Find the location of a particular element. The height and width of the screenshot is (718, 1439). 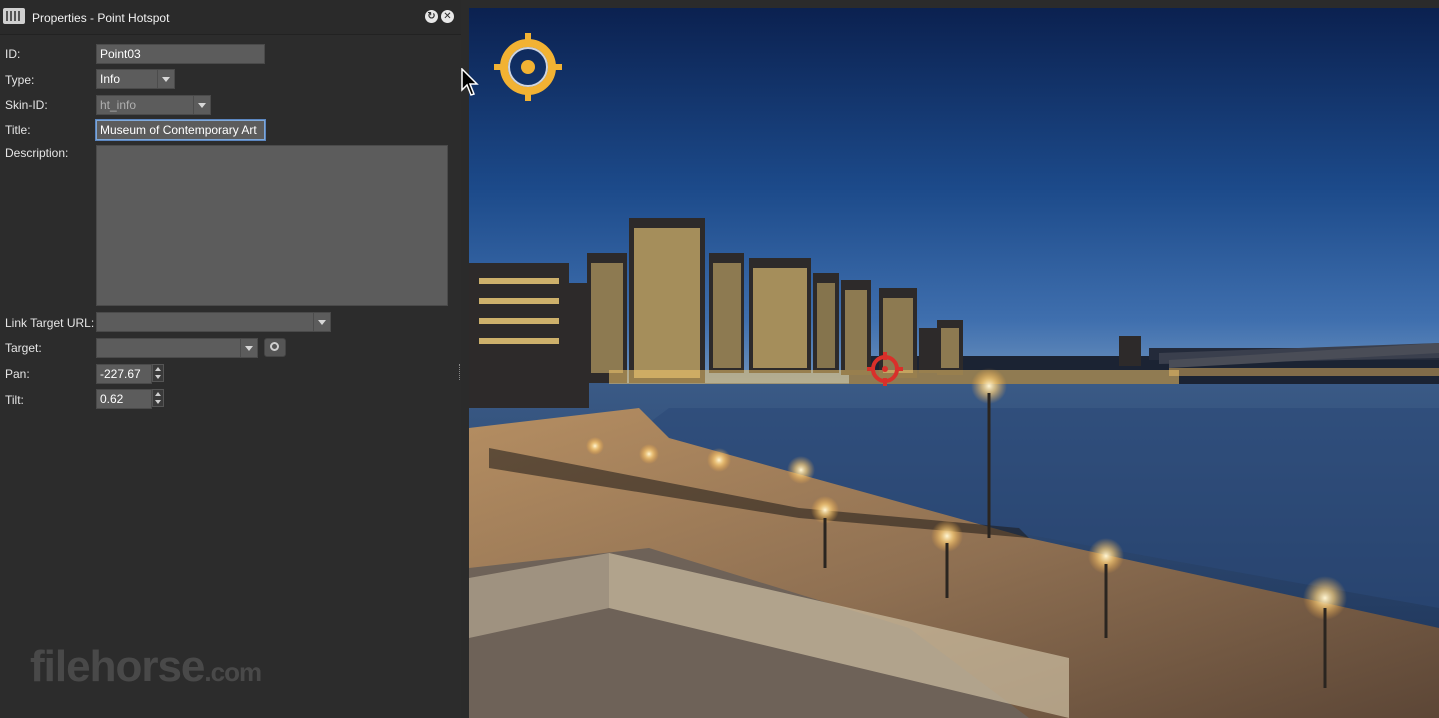

target-dropdown is located at coordinates (177, 348).